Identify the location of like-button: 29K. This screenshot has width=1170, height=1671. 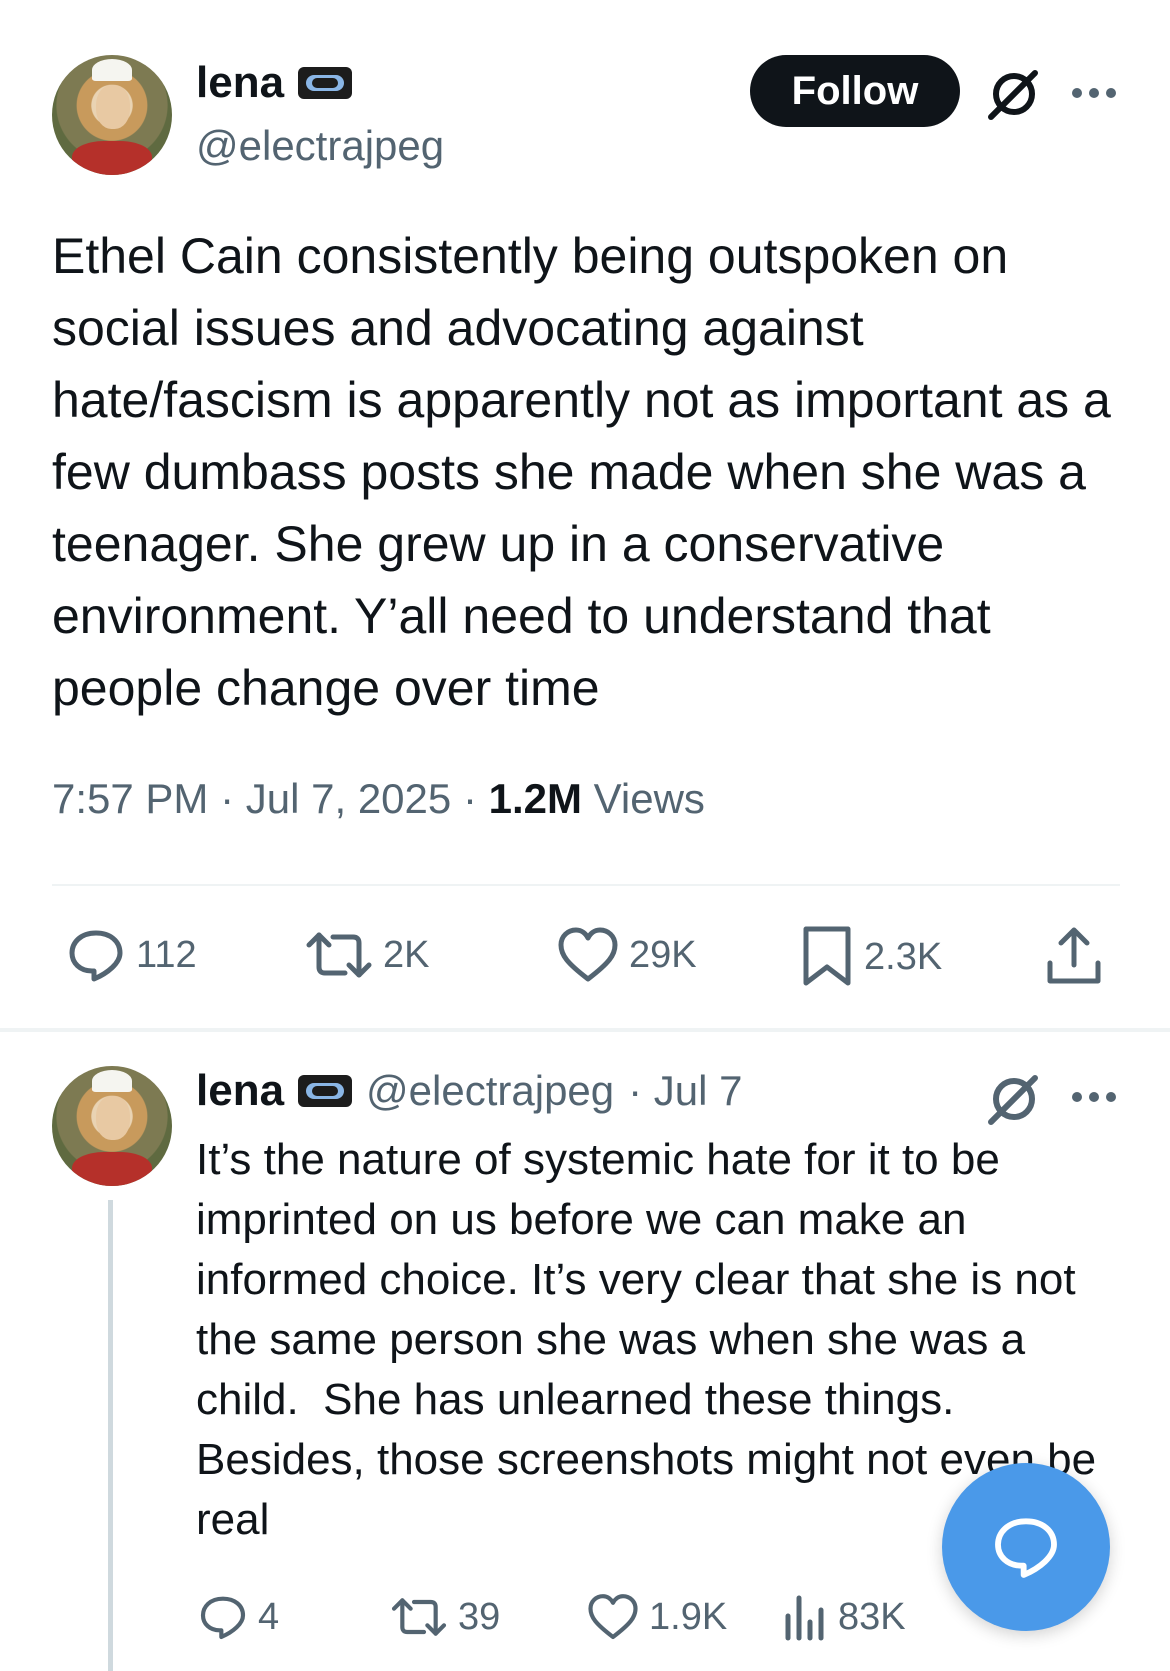
(627, 955).